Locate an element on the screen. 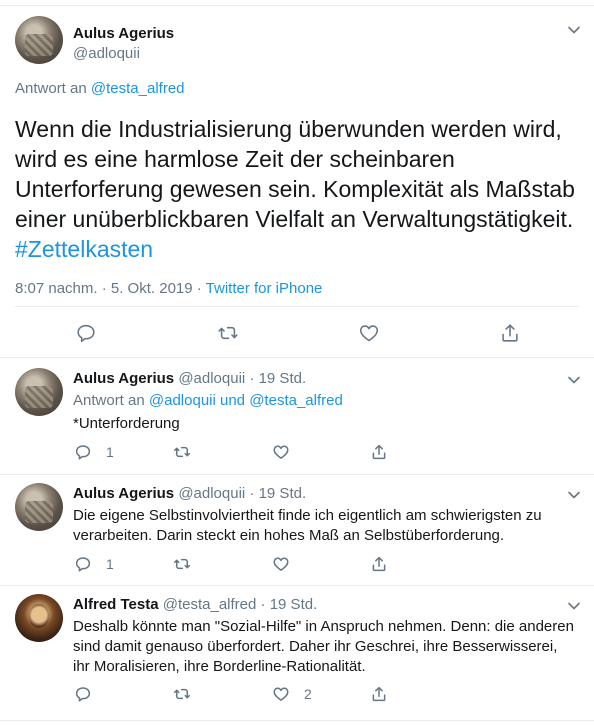 The width and height of the screenshot is (594, 728). author-handle: @testa_alfred is located at coordinates (210, 604).